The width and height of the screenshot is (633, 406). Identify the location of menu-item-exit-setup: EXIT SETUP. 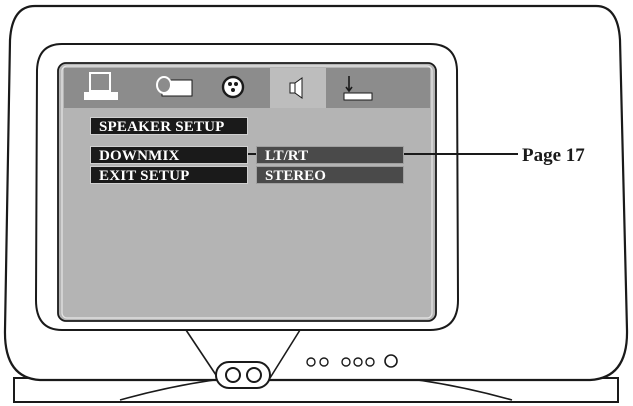
(169, 175).